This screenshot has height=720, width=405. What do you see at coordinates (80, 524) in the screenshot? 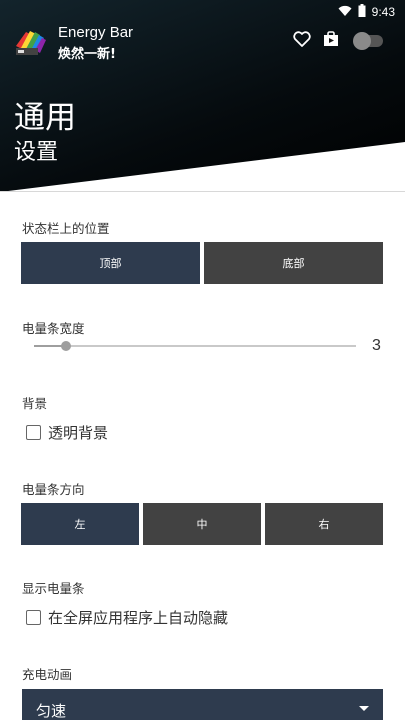
I see `direction-left-button: 左` at bounding box center [80, 524].